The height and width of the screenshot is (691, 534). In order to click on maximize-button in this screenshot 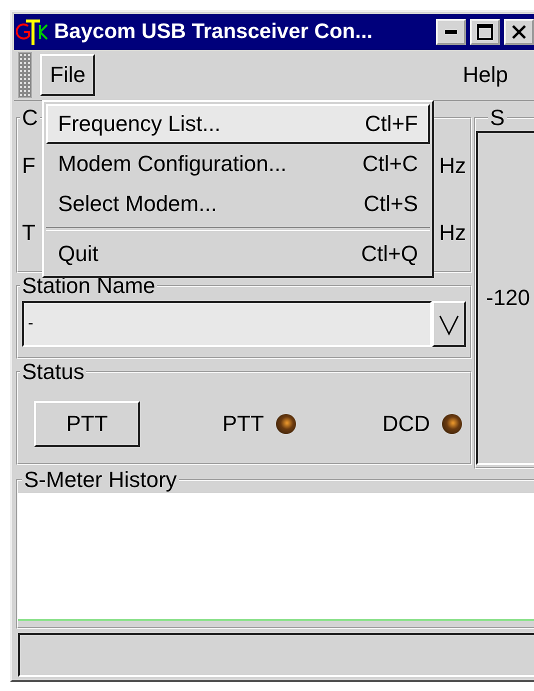, I will do `click(485, 32)`.